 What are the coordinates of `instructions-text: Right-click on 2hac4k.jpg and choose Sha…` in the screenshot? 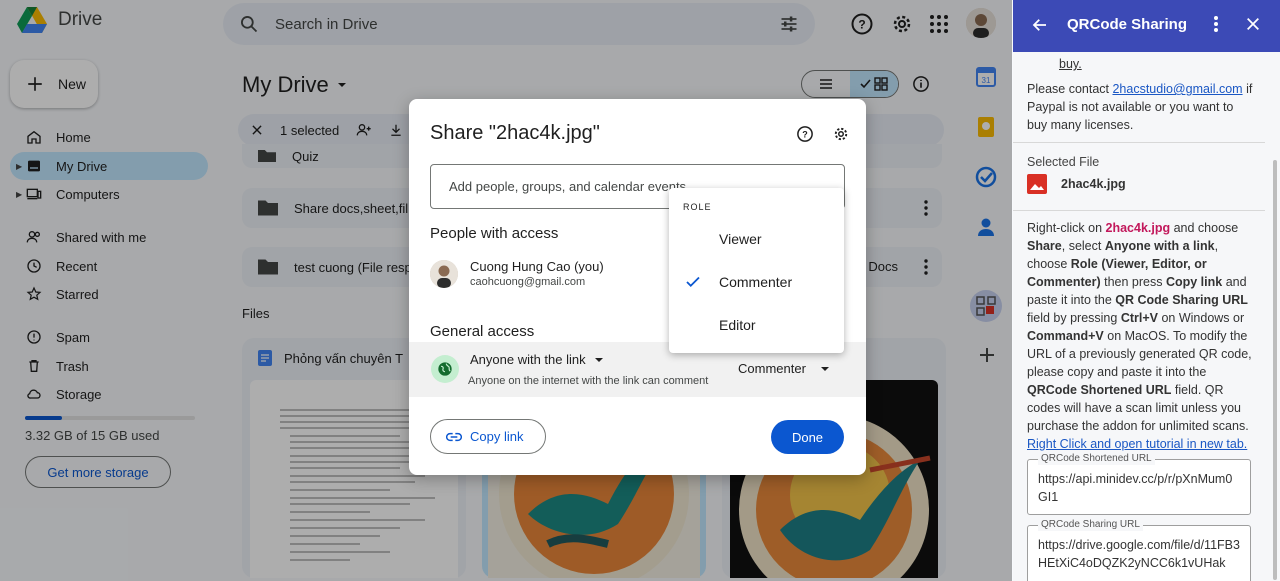 It's located at (1140, 337).